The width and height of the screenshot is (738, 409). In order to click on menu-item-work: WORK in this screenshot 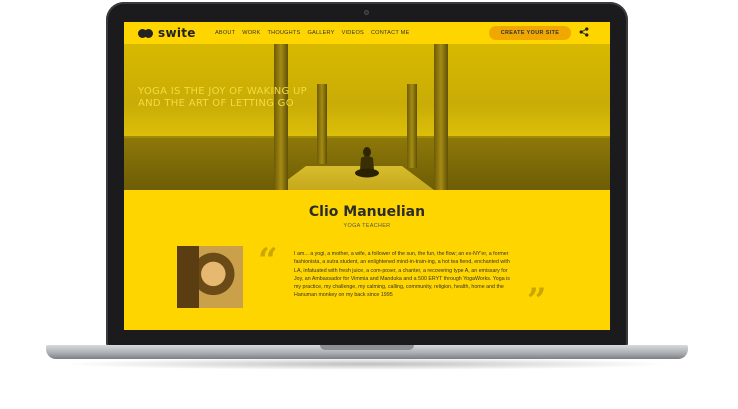, I will do `click(251, 33)`.